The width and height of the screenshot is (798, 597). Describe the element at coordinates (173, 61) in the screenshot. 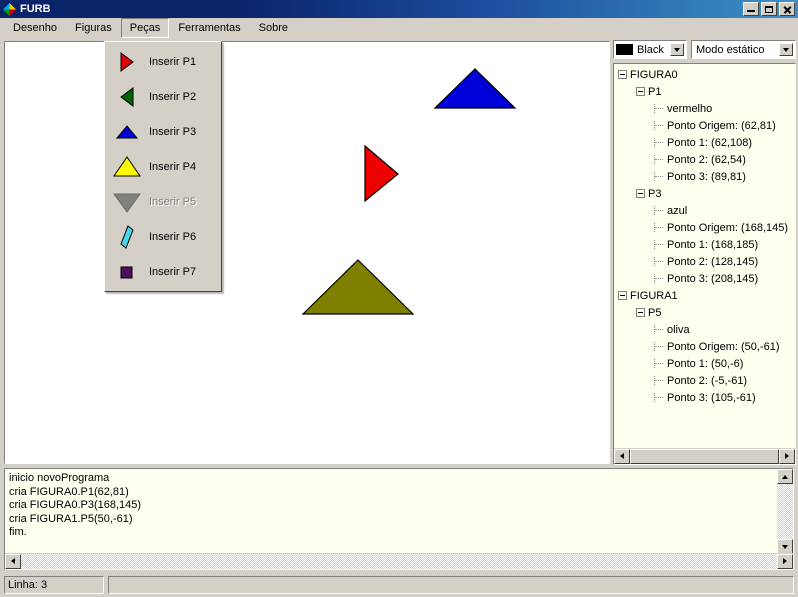

I see `menu-item-label: Inserir P1` at that location.